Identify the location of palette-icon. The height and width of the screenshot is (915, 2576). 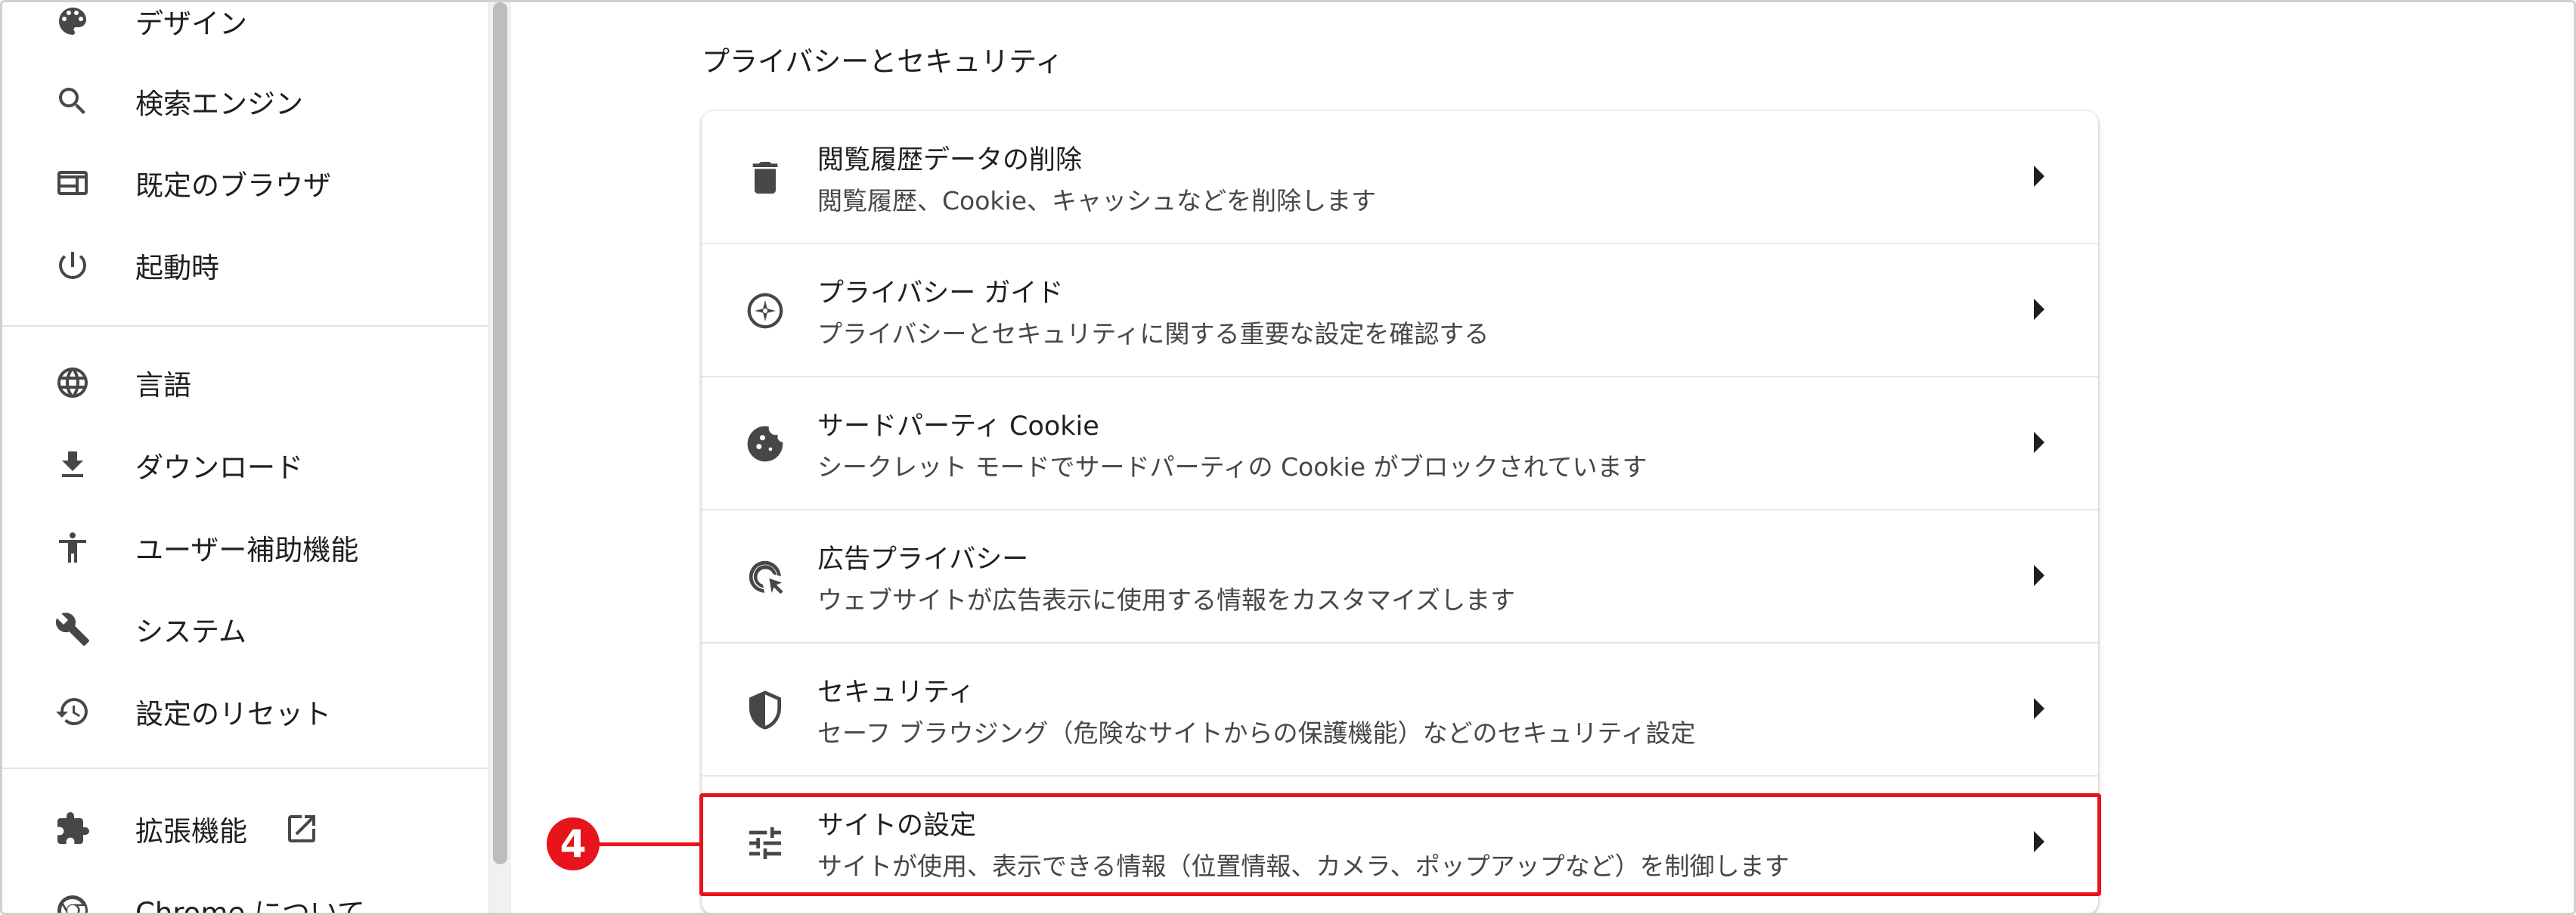
(72, 22).